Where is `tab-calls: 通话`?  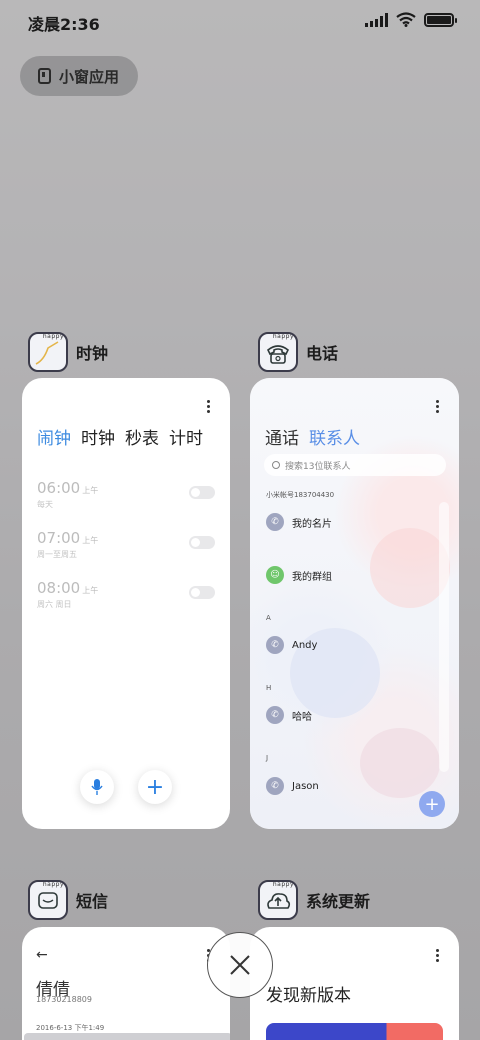 tab-calls: 通话 is located at coordinates (282, 436).